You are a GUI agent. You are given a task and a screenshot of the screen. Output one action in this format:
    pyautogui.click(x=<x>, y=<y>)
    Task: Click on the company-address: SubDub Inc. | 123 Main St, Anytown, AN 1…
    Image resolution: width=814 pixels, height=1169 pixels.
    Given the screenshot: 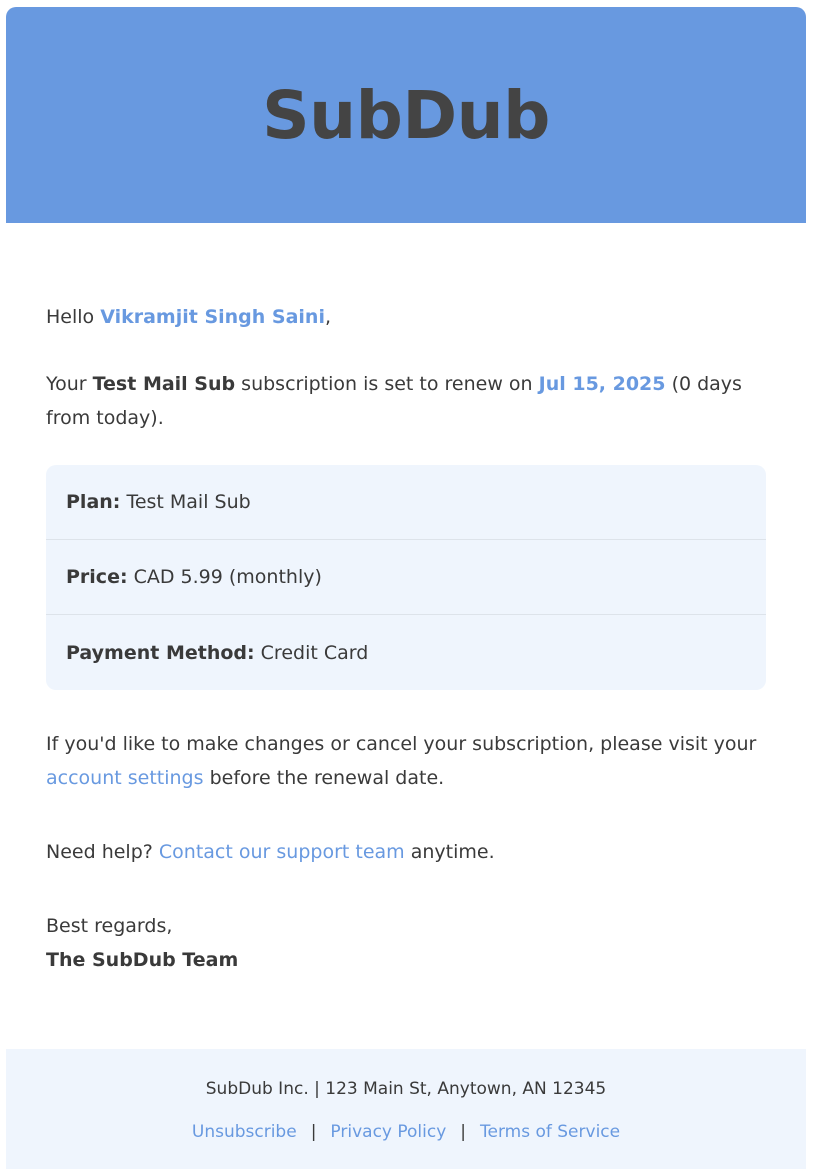 What is the action you would take?
    pyautogui.click(x=406, y=1089)
    